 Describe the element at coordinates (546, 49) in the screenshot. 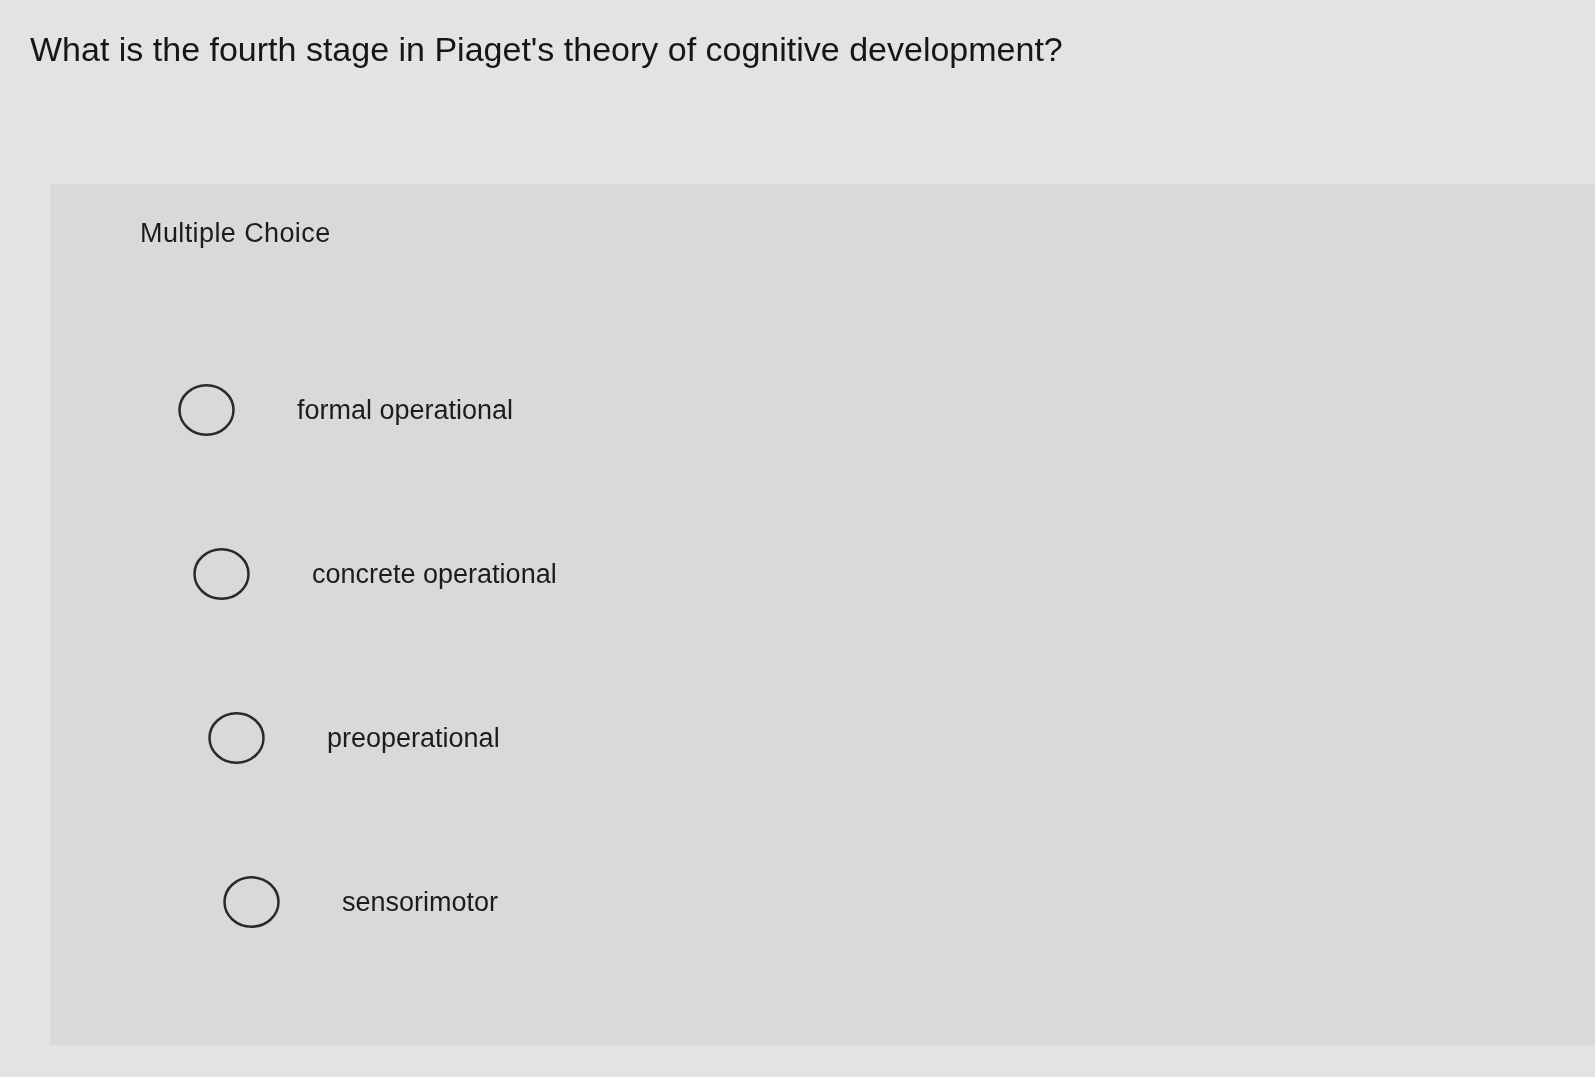

I see `question-text: What is the fourth stage in Piaget's theory of cognitive development?` at that location.